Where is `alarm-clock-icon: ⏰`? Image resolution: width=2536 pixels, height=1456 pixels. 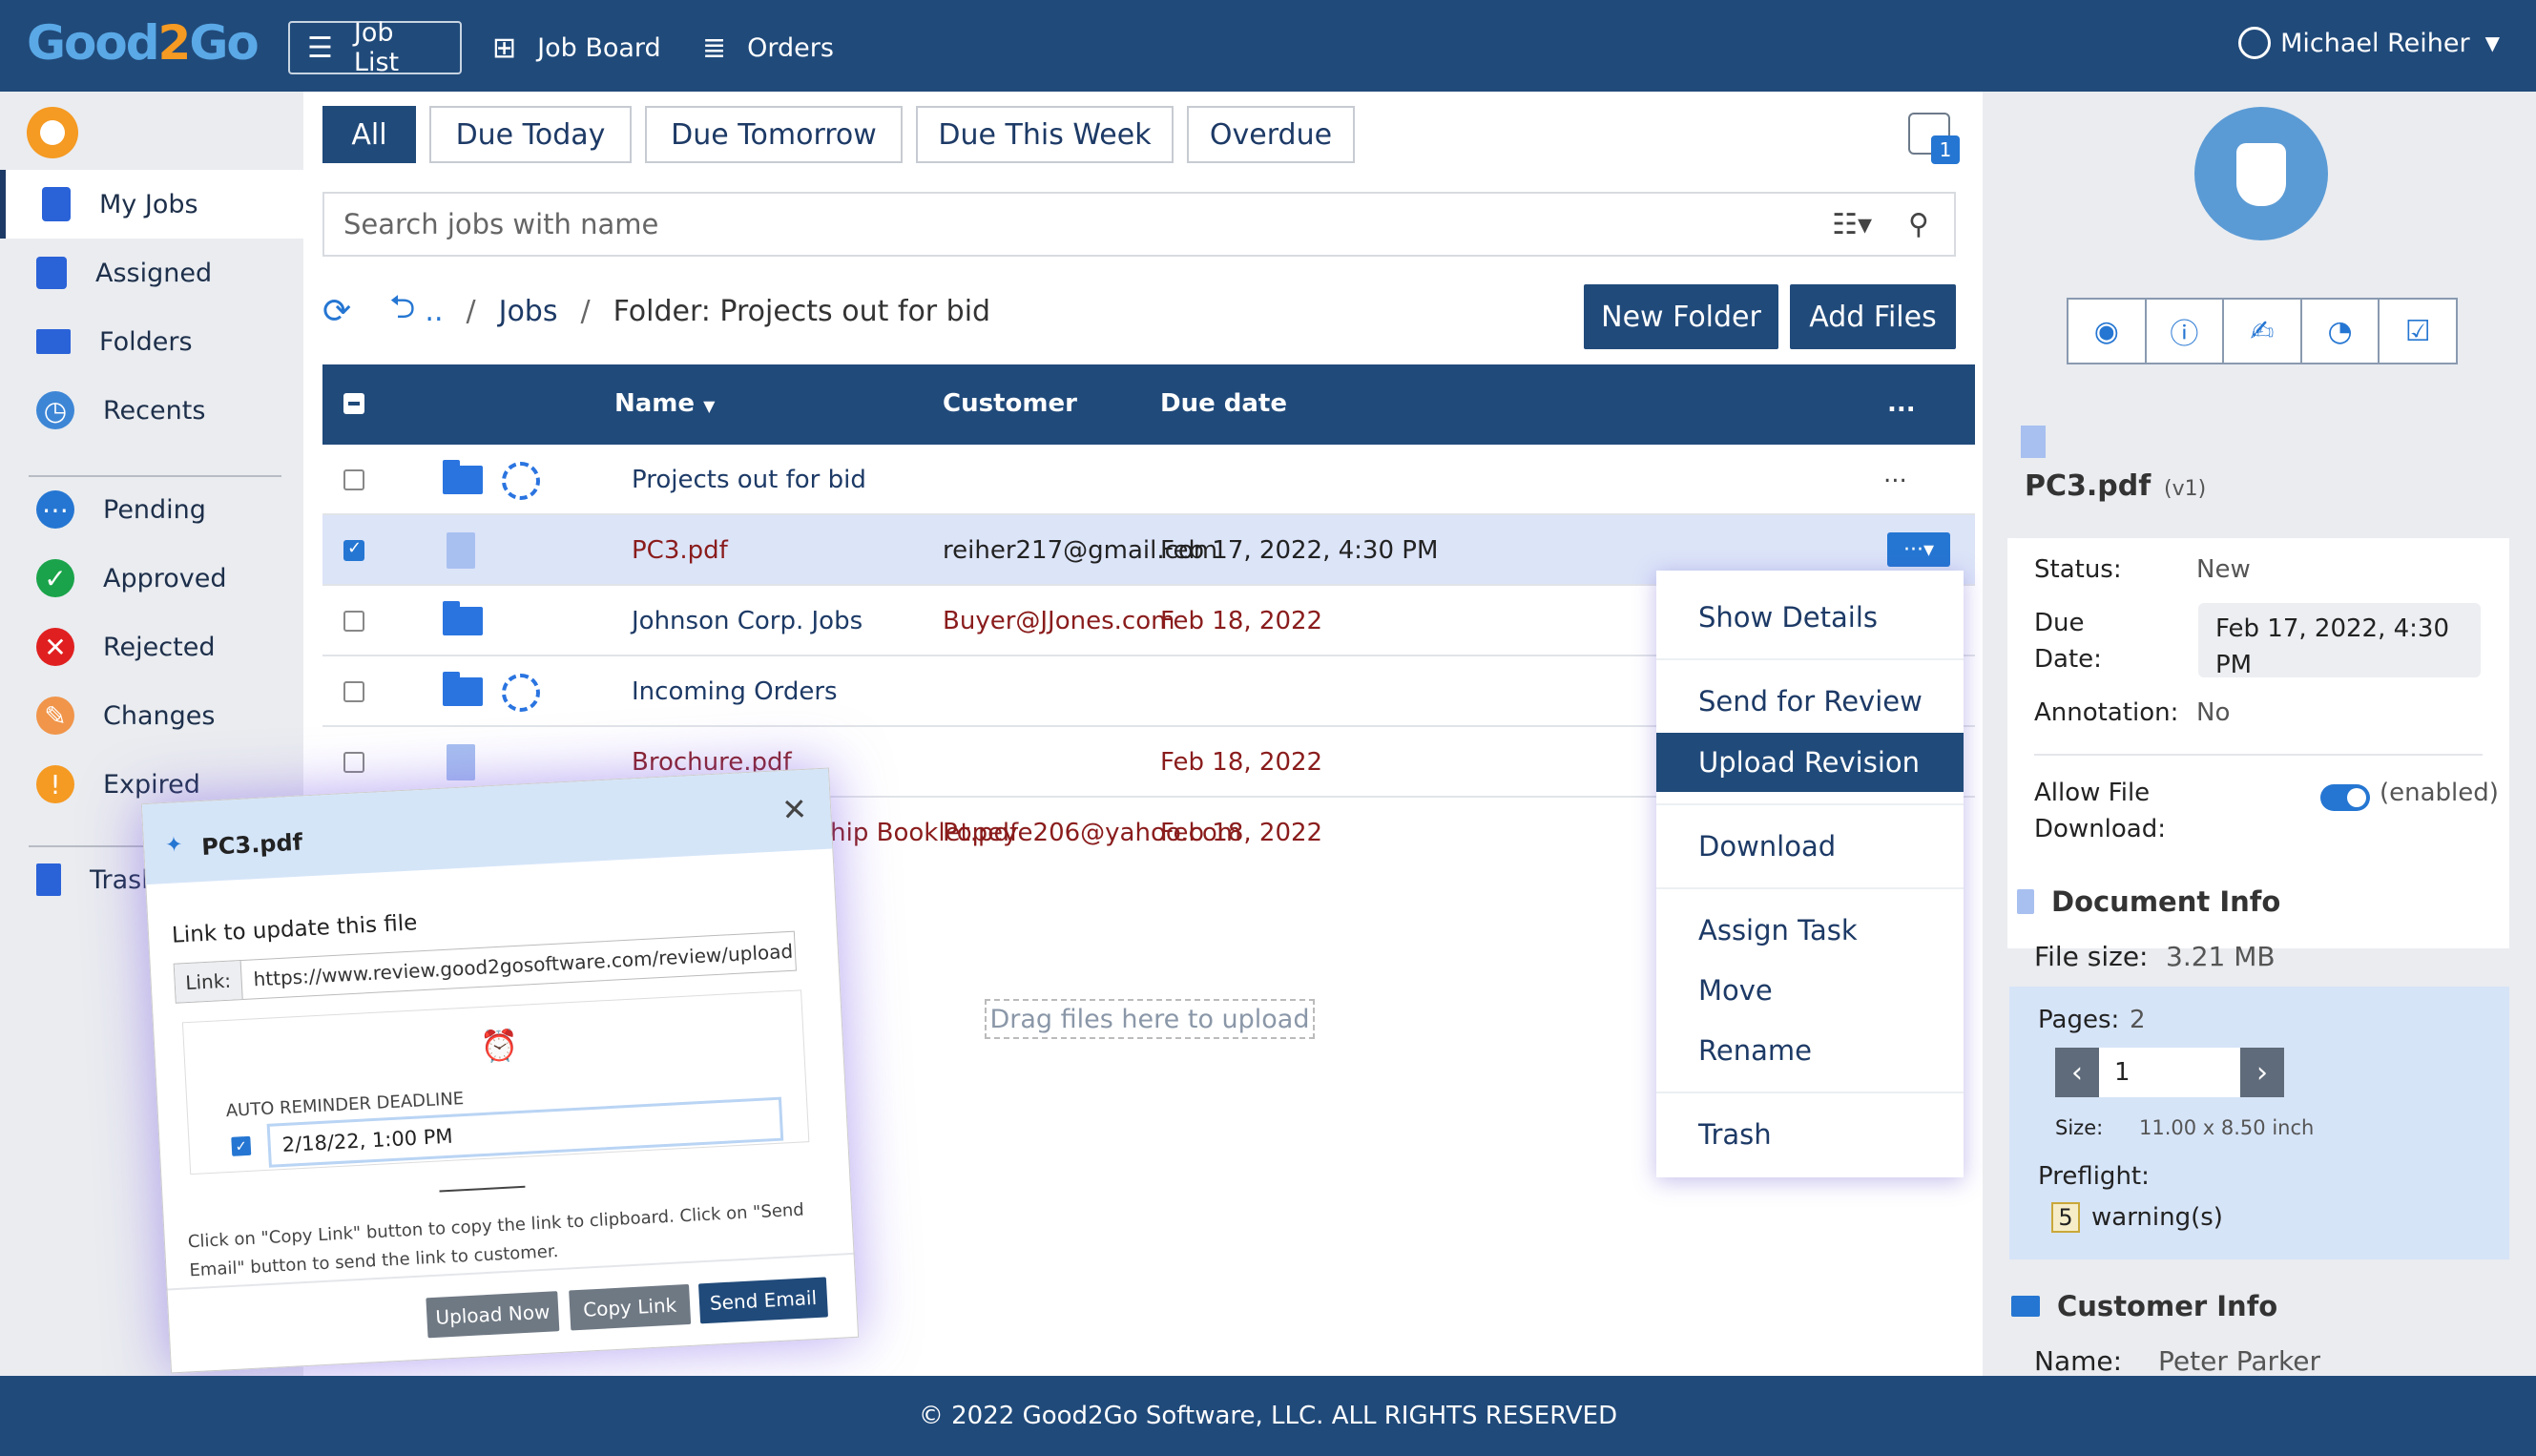 alarm-clock-icon: ⏰ is located at coordinates (499, 1046).